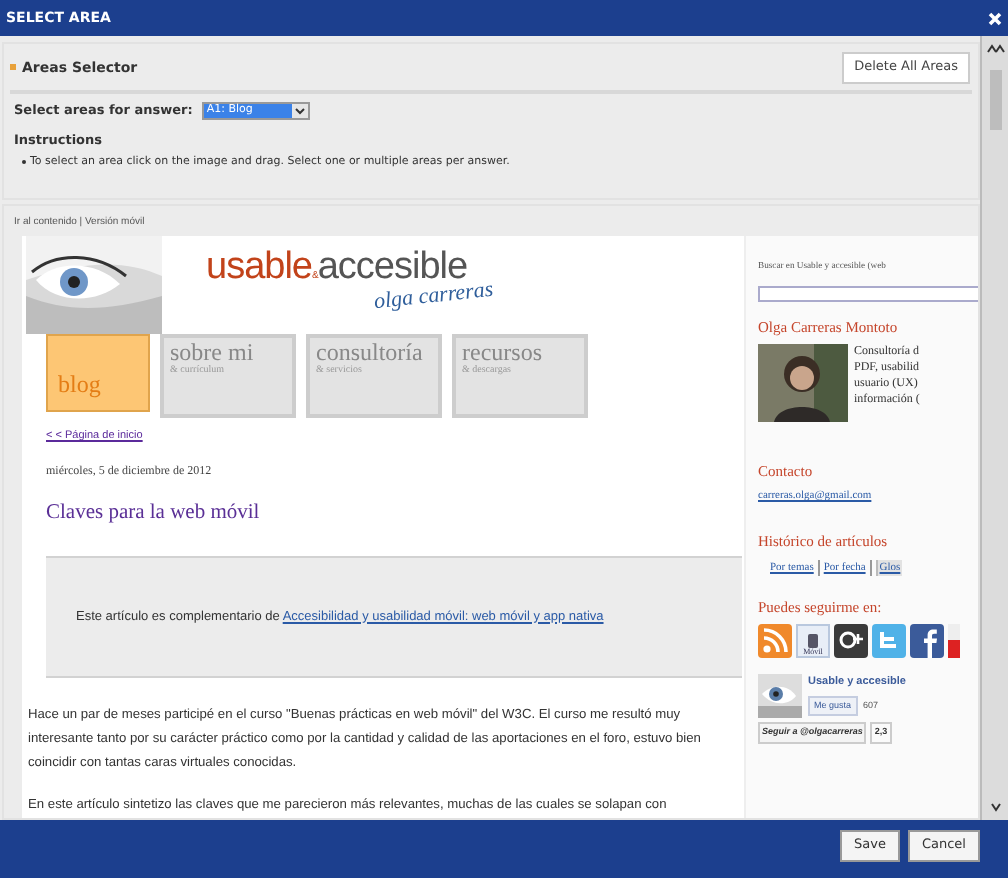  Describe the element at coordinates (434, 297) in the screenshot. I see `logo-signature: olga carreras` at that location.